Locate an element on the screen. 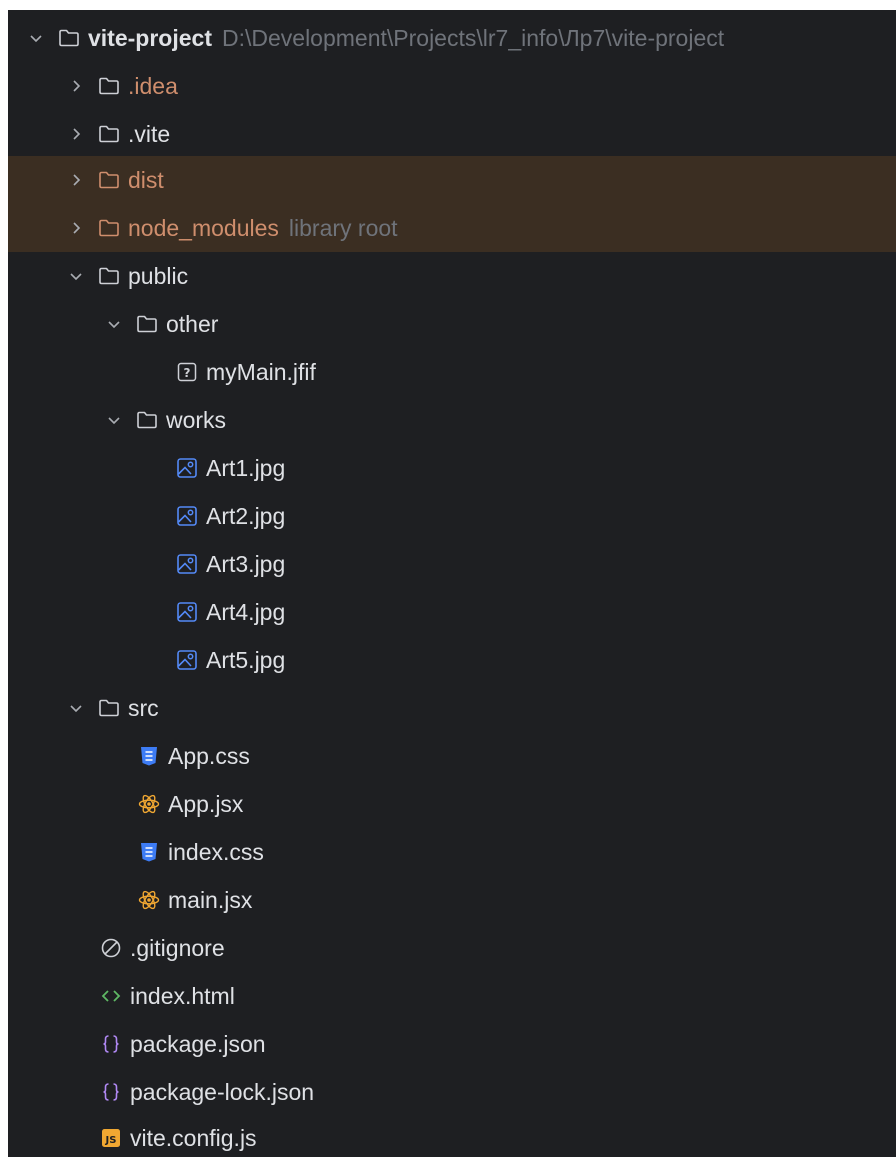  tree-label: Art3.jpg is located at coordinates (246, 563).